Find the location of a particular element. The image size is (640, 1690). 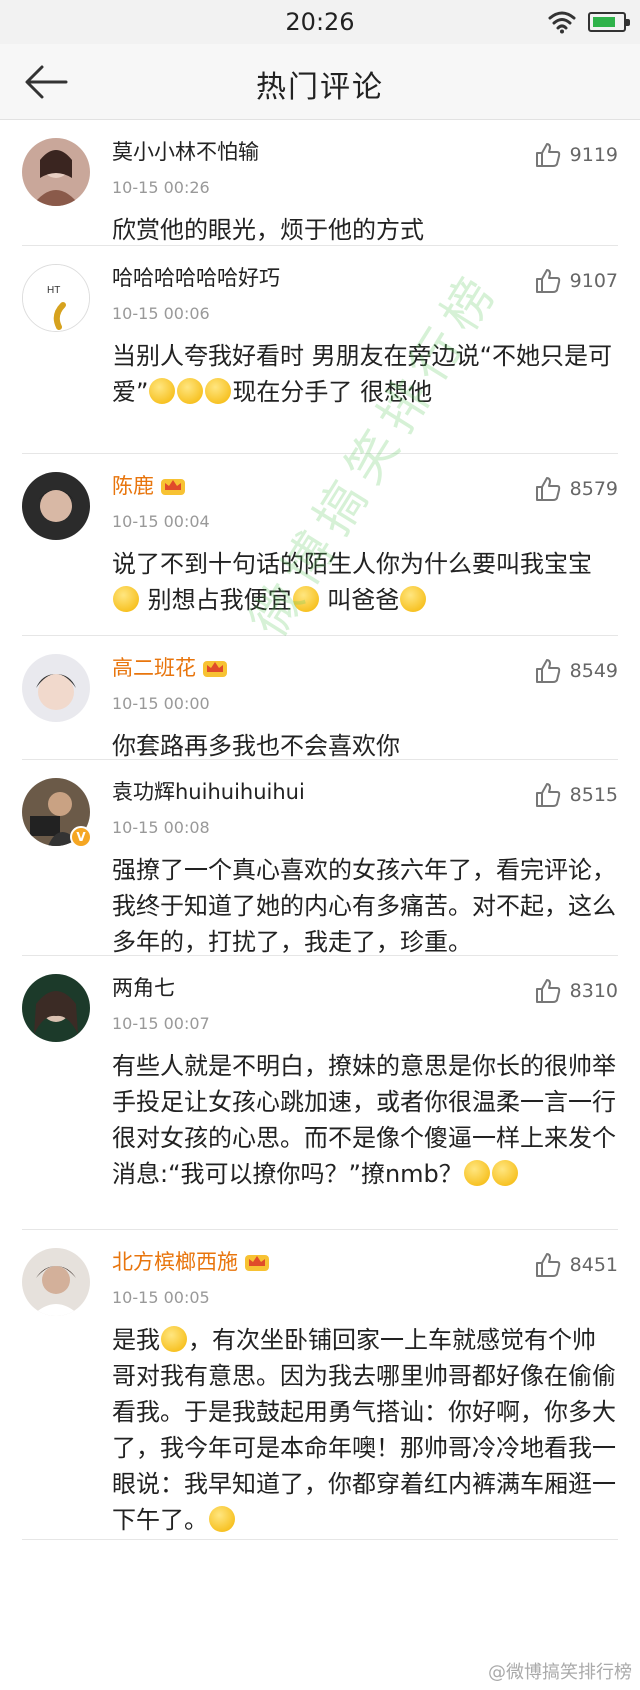

page-title: 热门评论 is located at coordinates (320, 87).